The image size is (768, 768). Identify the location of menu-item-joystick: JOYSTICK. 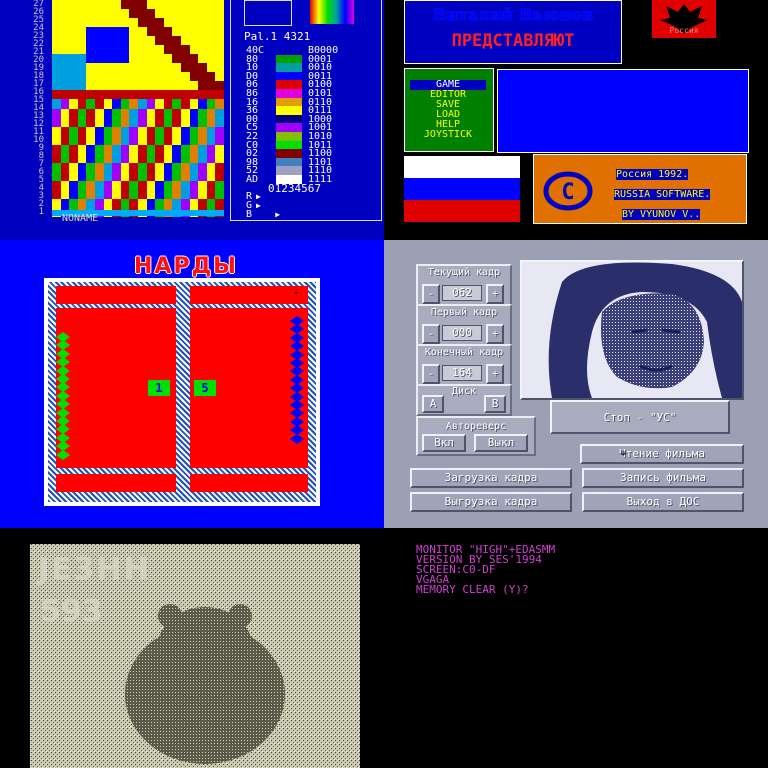
(448, 135).